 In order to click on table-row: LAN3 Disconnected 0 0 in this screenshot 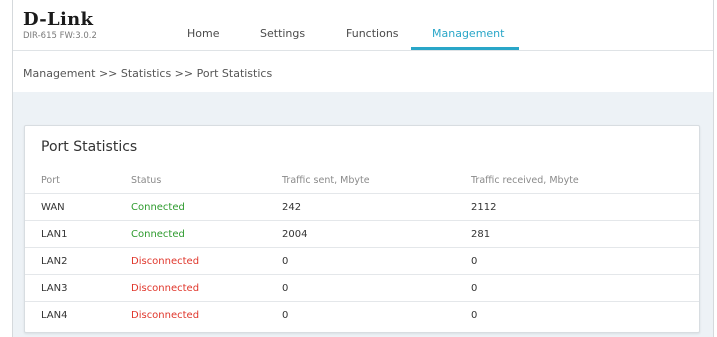, I will do `click(362, 288)`.